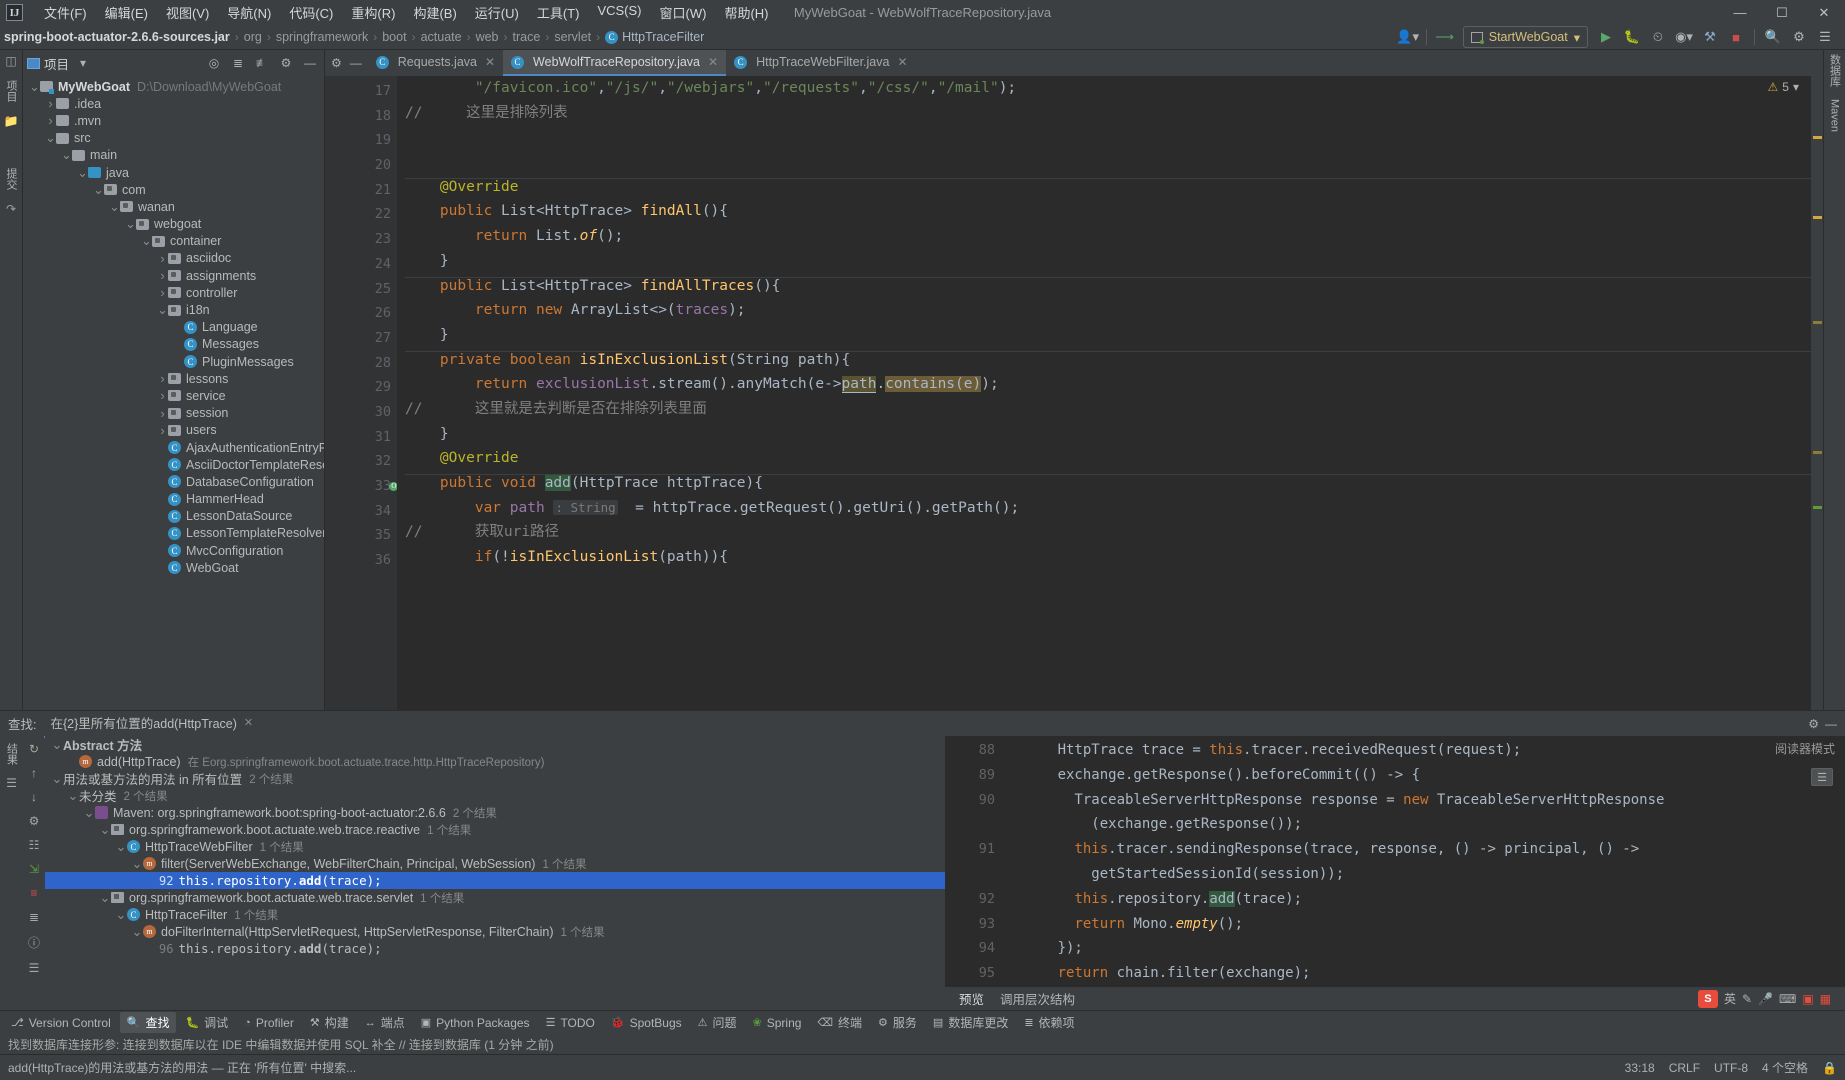 The height and width of the screenshot is (1080, 1845). I want to click on editor-tab-2: C HttpTraceWebFilter.java ✕, so click(820, 63).